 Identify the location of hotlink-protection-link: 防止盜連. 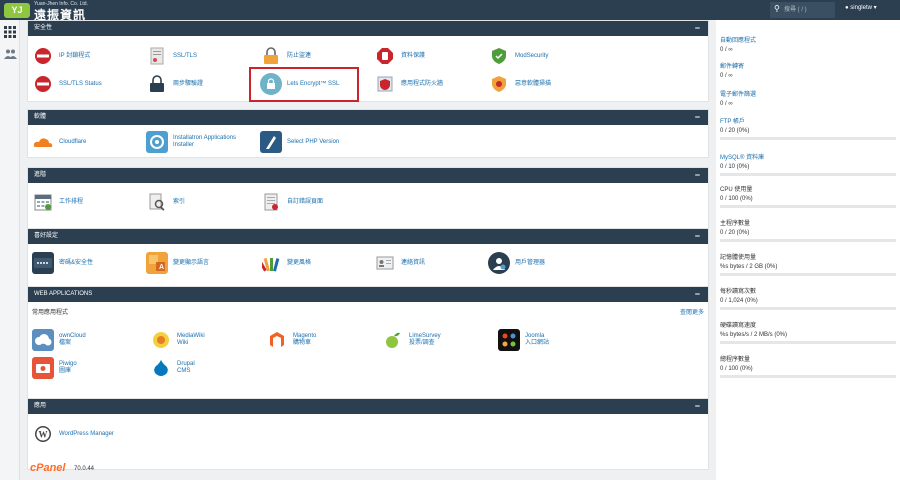
(285, 56).